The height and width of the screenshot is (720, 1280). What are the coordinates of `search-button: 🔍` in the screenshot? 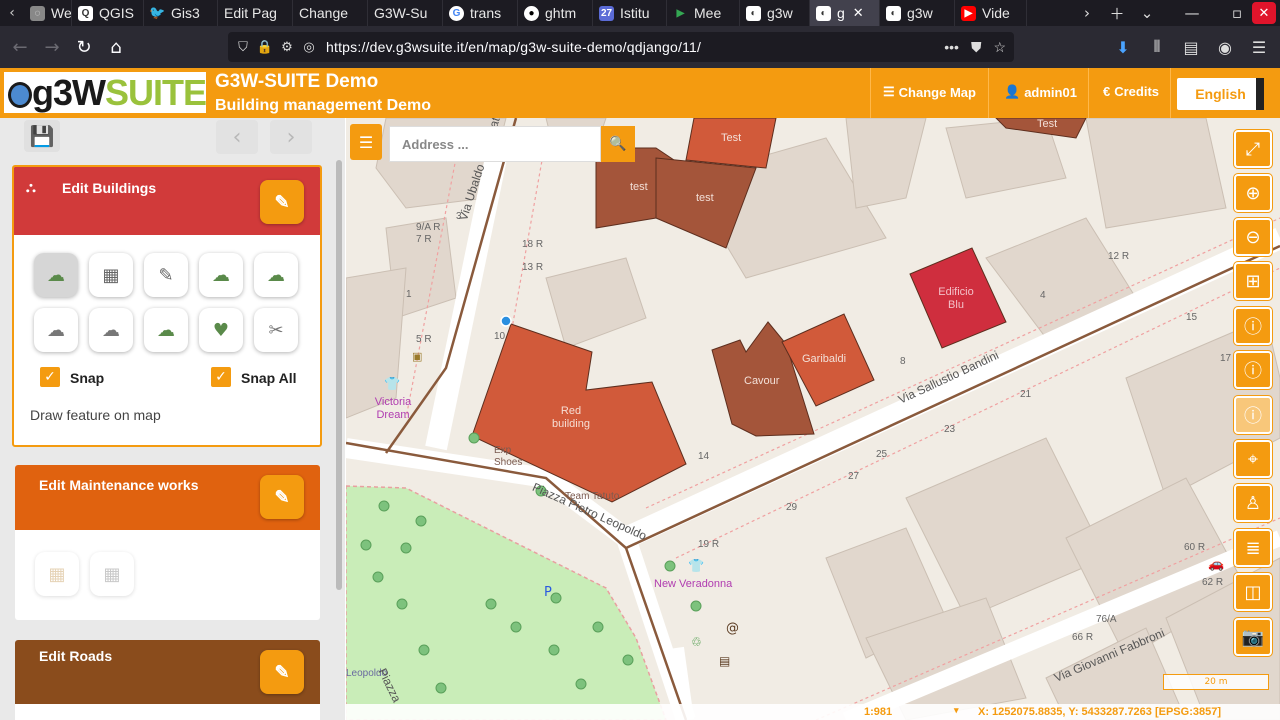 It's located at (618, 144).